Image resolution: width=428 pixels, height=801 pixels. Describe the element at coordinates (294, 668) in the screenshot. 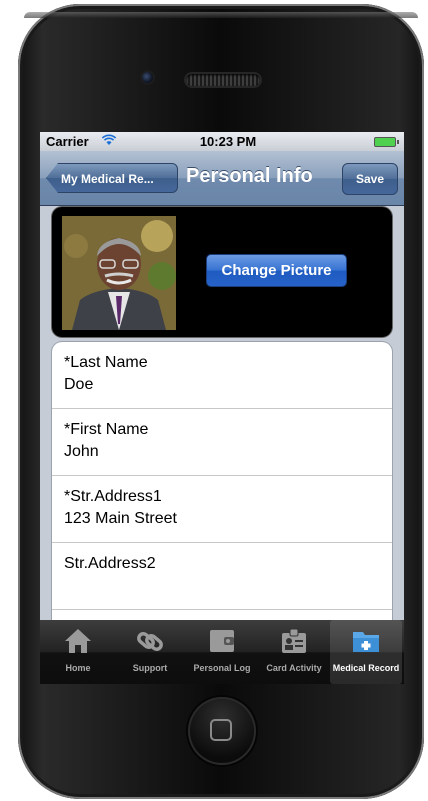

I see `tab-label: Card Activity` at that location.